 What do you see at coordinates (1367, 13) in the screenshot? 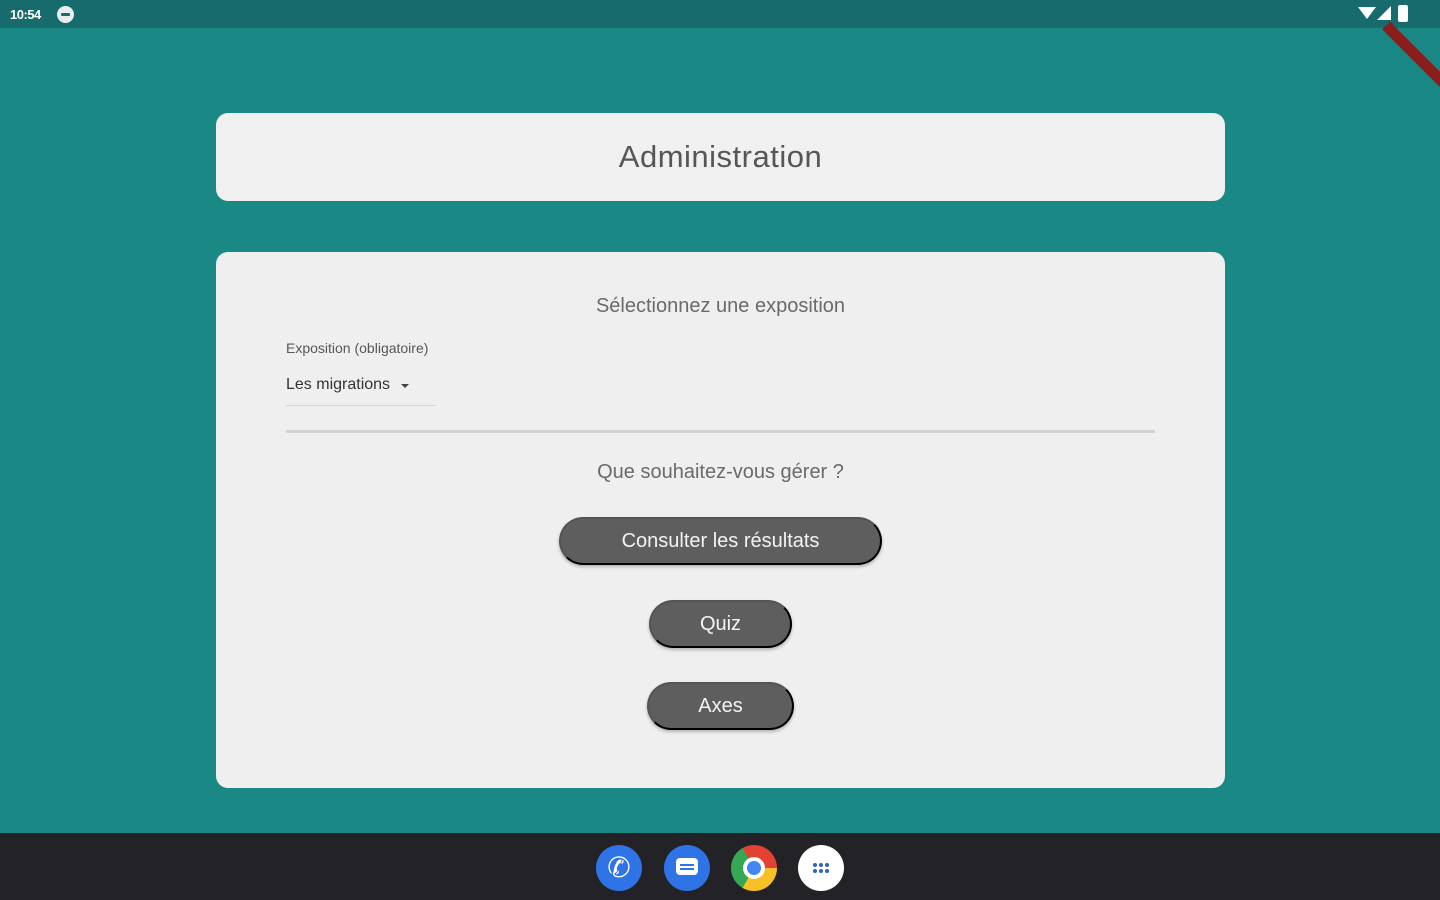
I see `wifi-icon` at bounding box center [1367, 13].